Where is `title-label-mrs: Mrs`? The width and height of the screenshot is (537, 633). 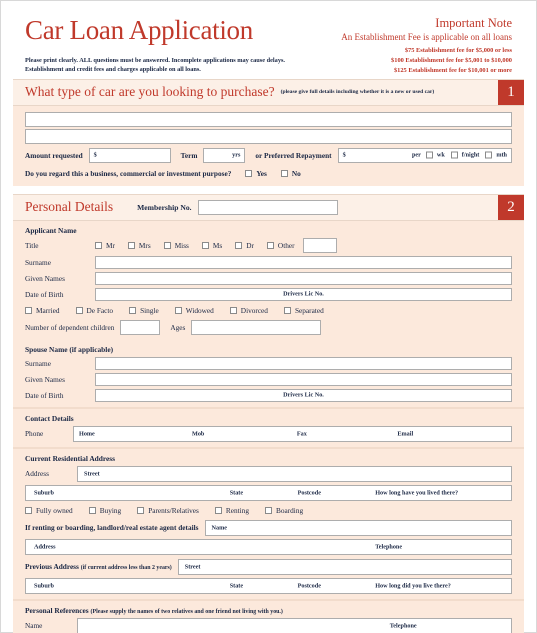 title-label-mrs: Mrs is located at coordinates (144, 245).